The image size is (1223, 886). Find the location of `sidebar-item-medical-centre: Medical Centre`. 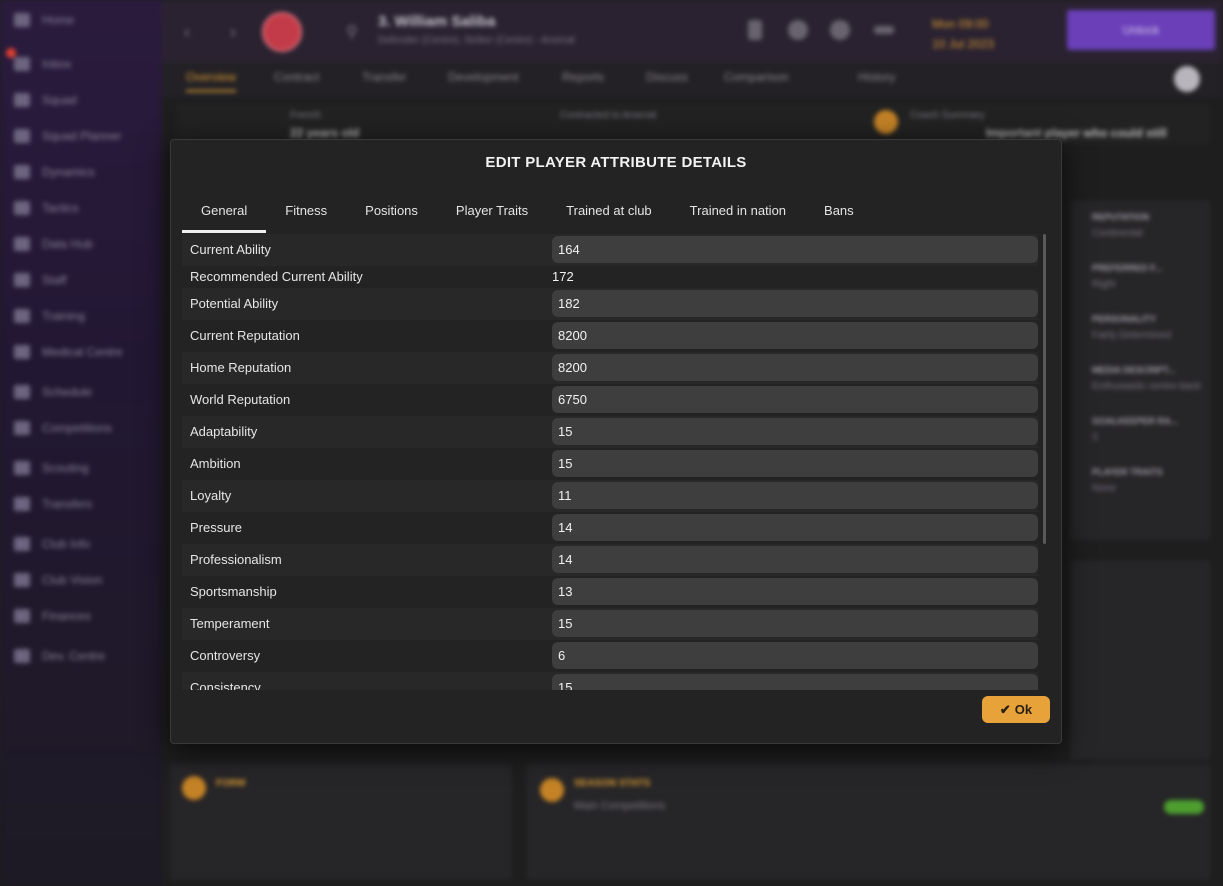

sidebar-item-medical-centre: Medical Centre is located at coordinates (68, 352).